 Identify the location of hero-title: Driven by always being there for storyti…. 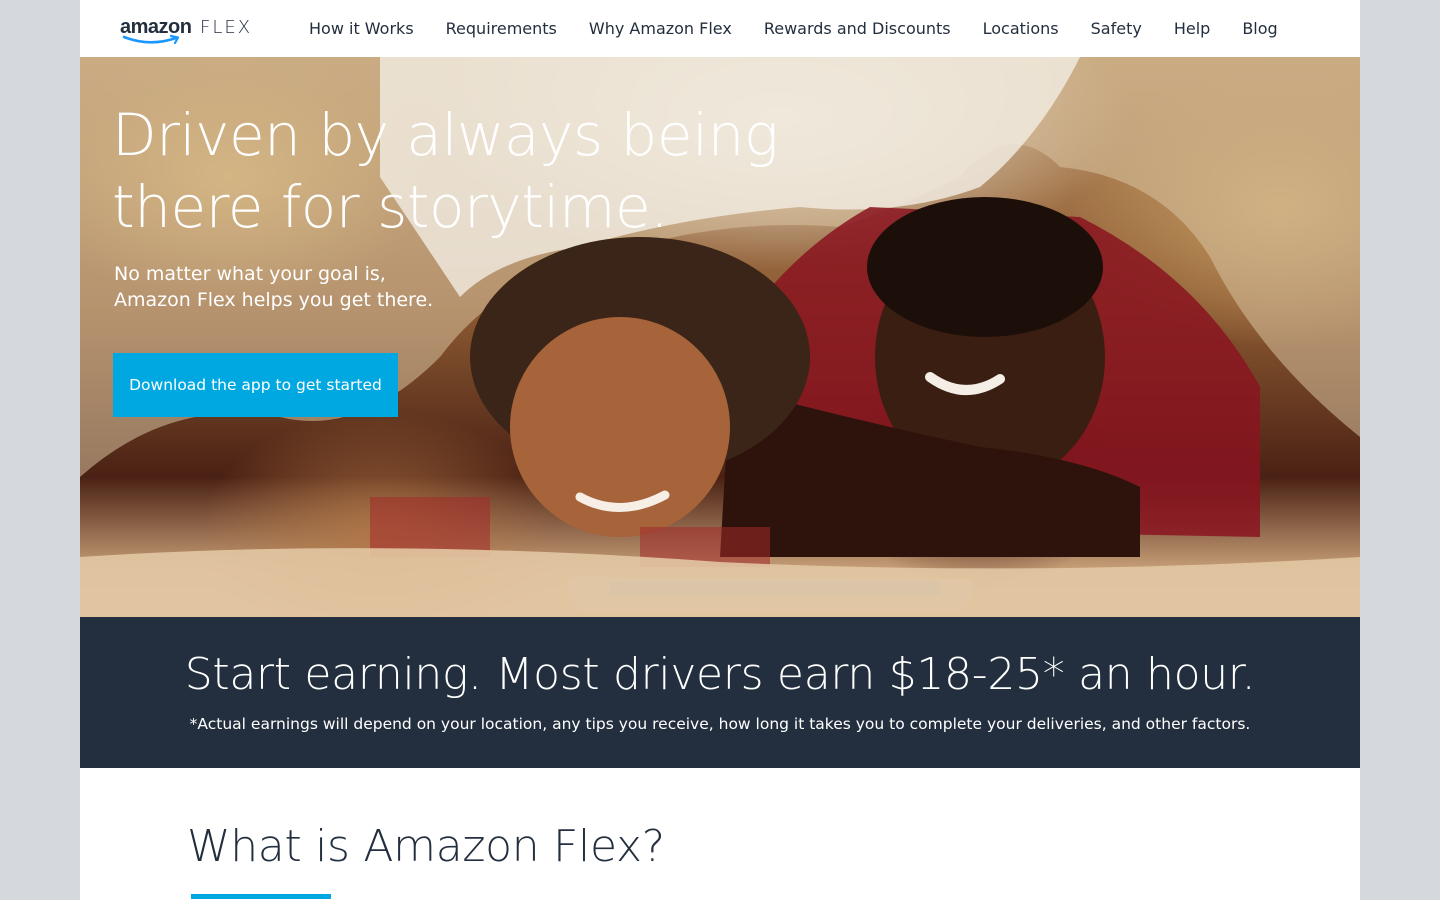
(452, 171).